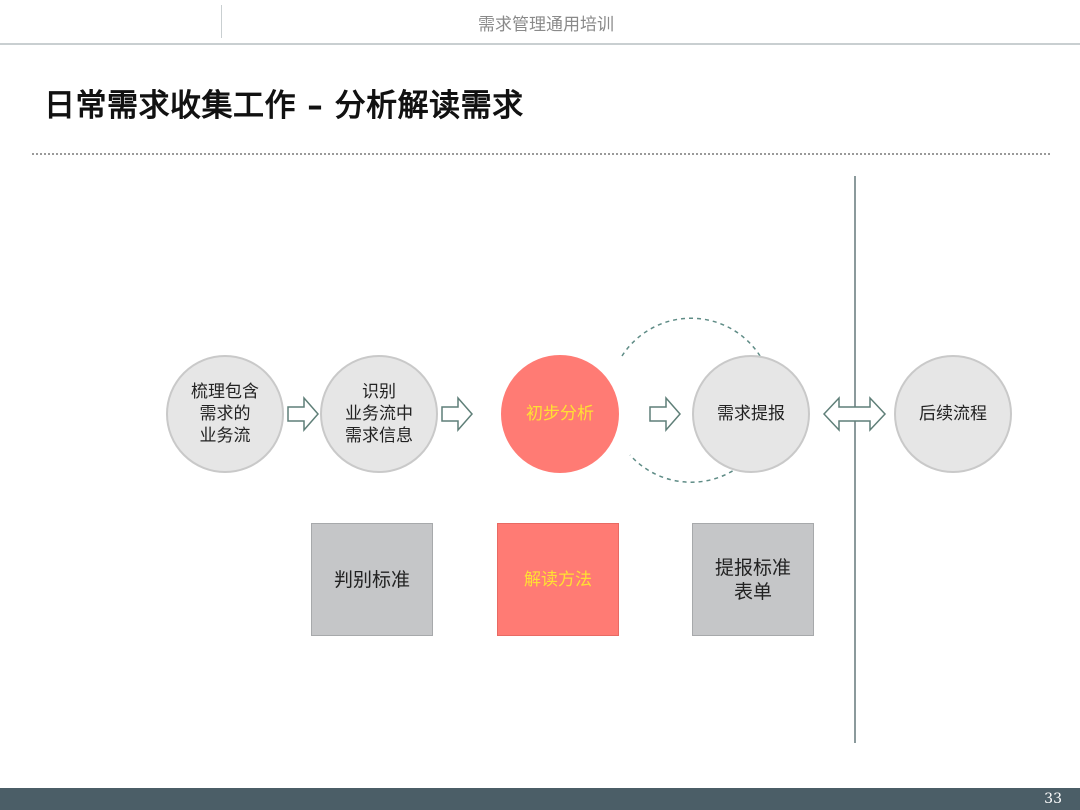 This screenshot has height=810, width=1080. I want to click on footer-bar, so click(540, 799).